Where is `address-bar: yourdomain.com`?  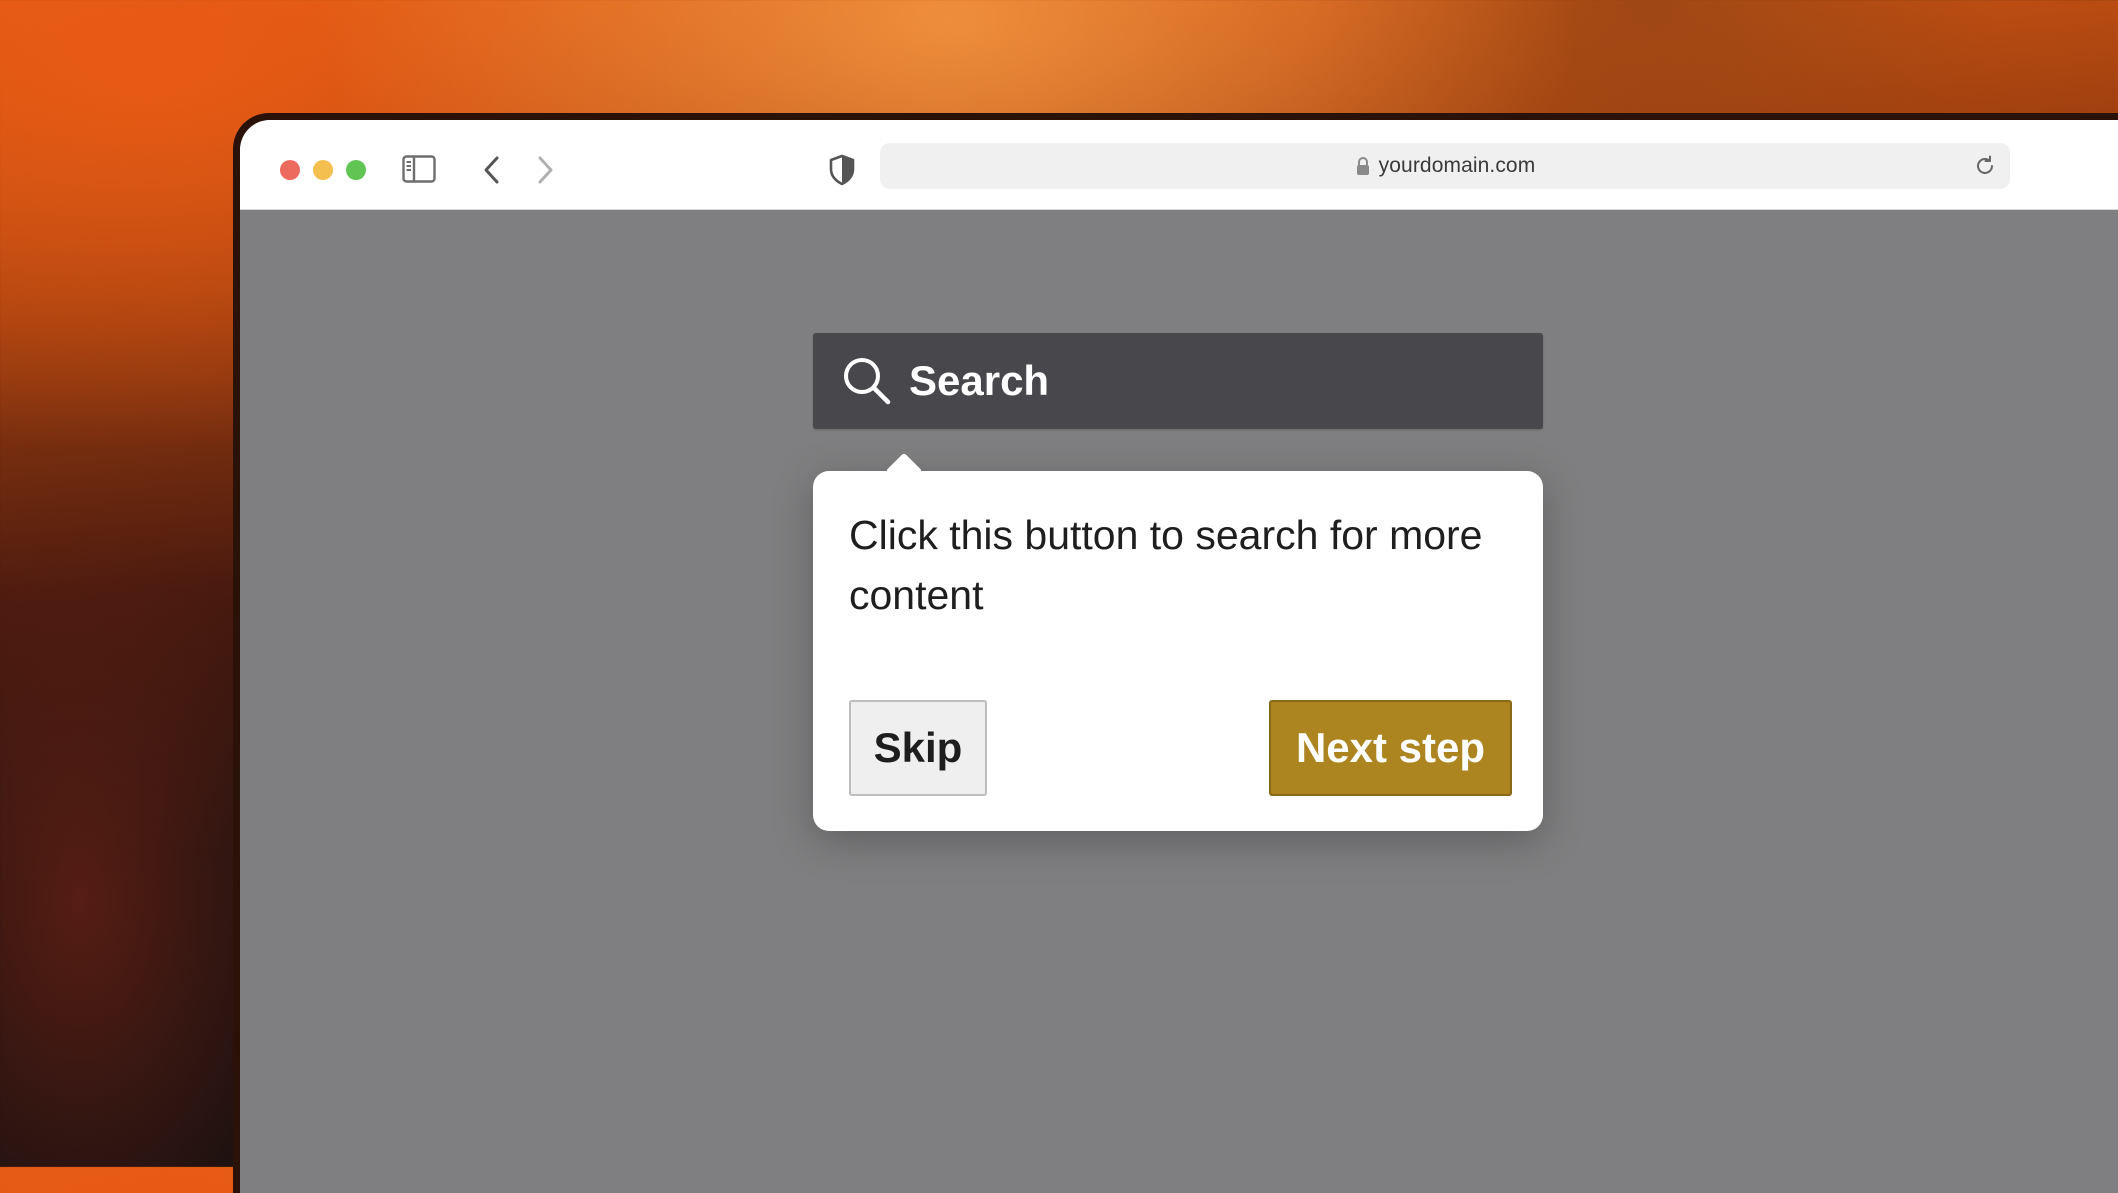
address-bar: yourdomain.com is located at coordinates (1445, 166).